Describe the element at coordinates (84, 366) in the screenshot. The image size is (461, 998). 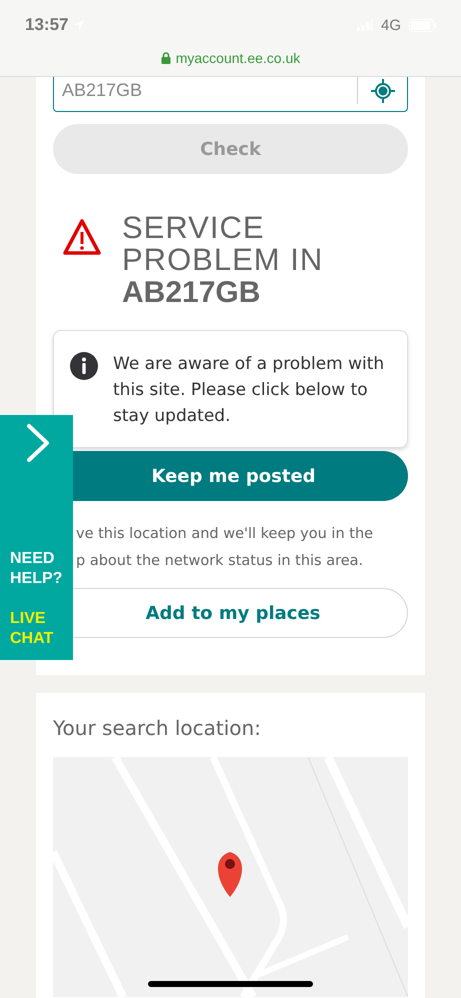
I see `info-icon` at that location.